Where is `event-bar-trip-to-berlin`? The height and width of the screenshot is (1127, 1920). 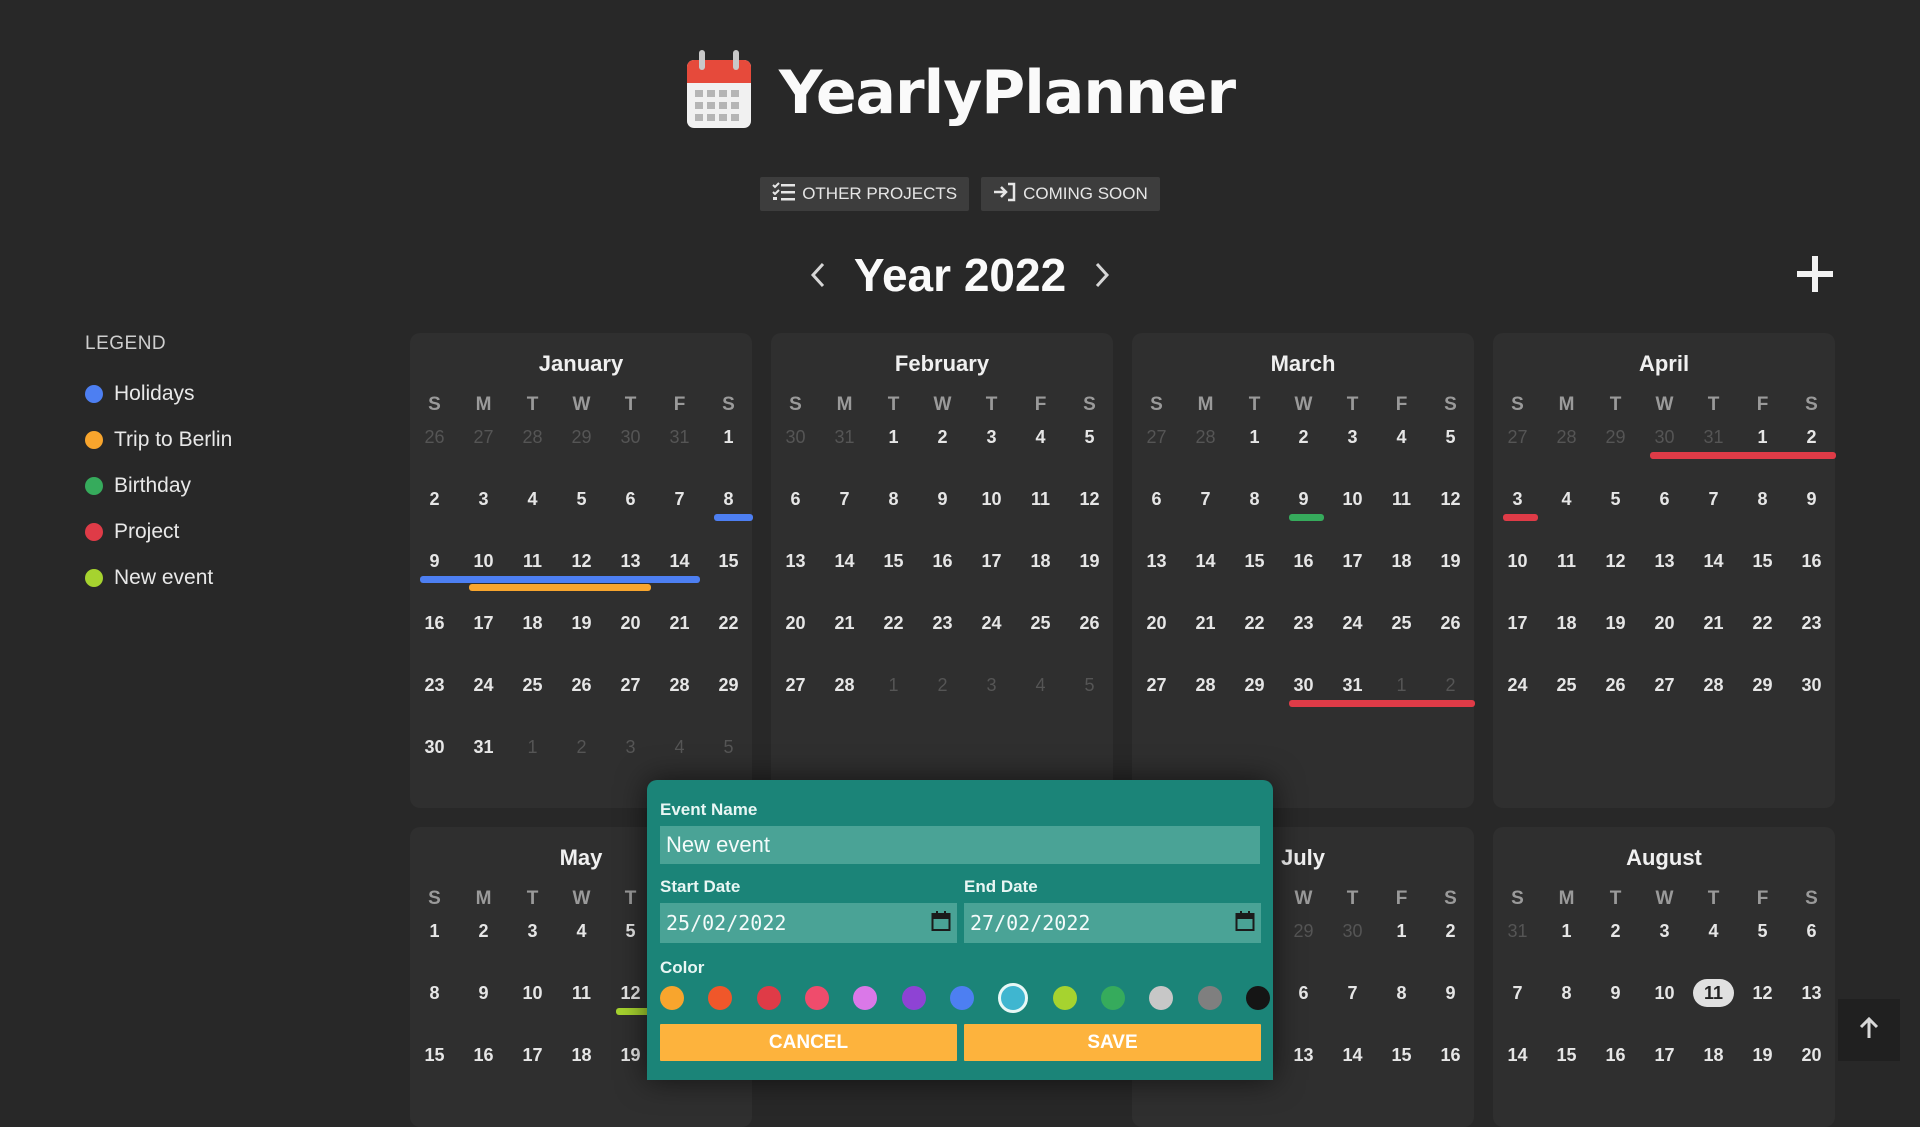 event-bar-trip-to-berlin is located at coordinates (560, 587).